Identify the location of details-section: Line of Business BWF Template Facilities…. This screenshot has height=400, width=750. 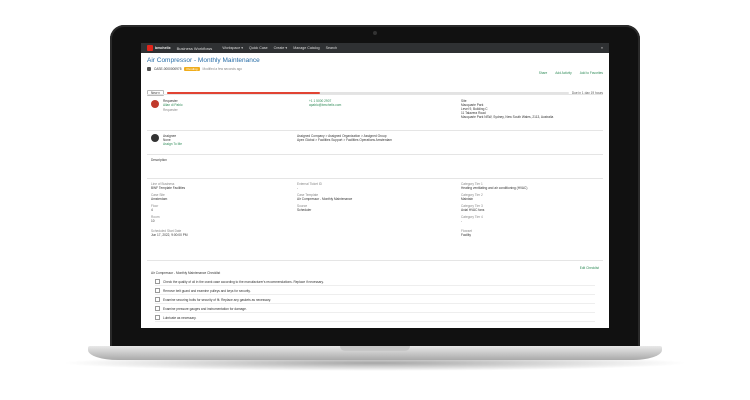
(375, 219).